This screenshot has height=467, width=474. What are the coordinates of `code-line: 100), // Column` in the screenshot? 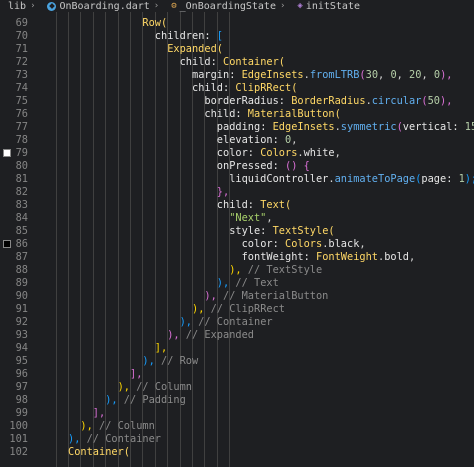 It's located at (237, 426).